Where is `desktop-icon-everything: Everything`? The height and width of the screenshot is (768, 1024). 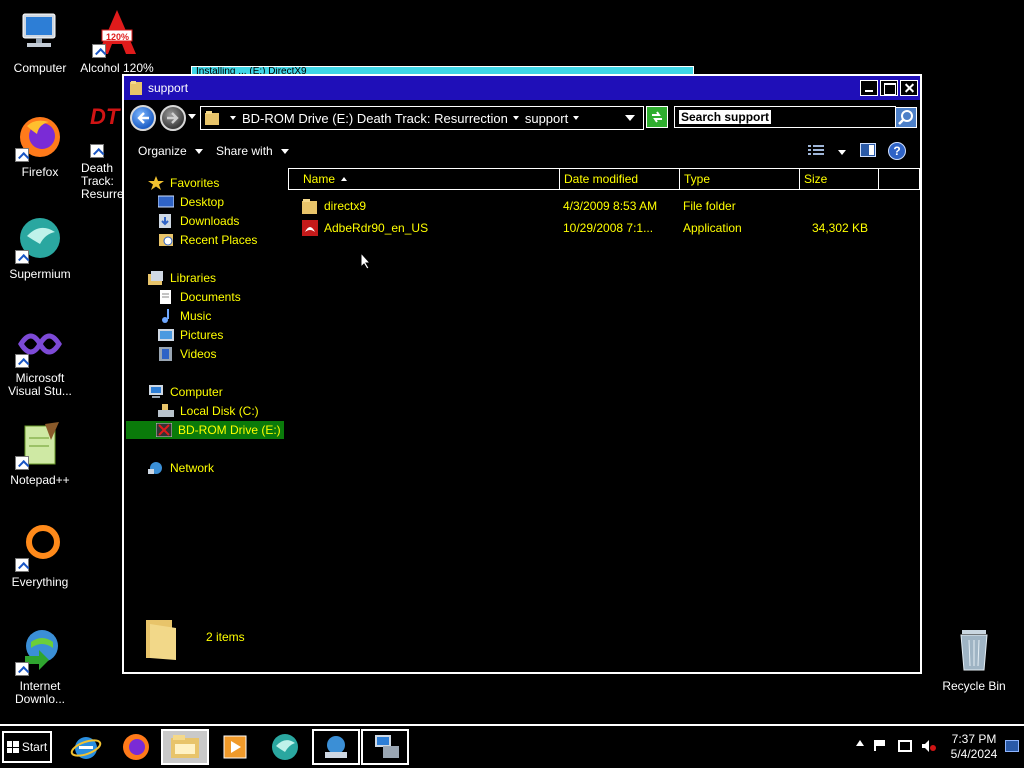
desktop-icon-everything: Everything is located at coordinates (40, 555).